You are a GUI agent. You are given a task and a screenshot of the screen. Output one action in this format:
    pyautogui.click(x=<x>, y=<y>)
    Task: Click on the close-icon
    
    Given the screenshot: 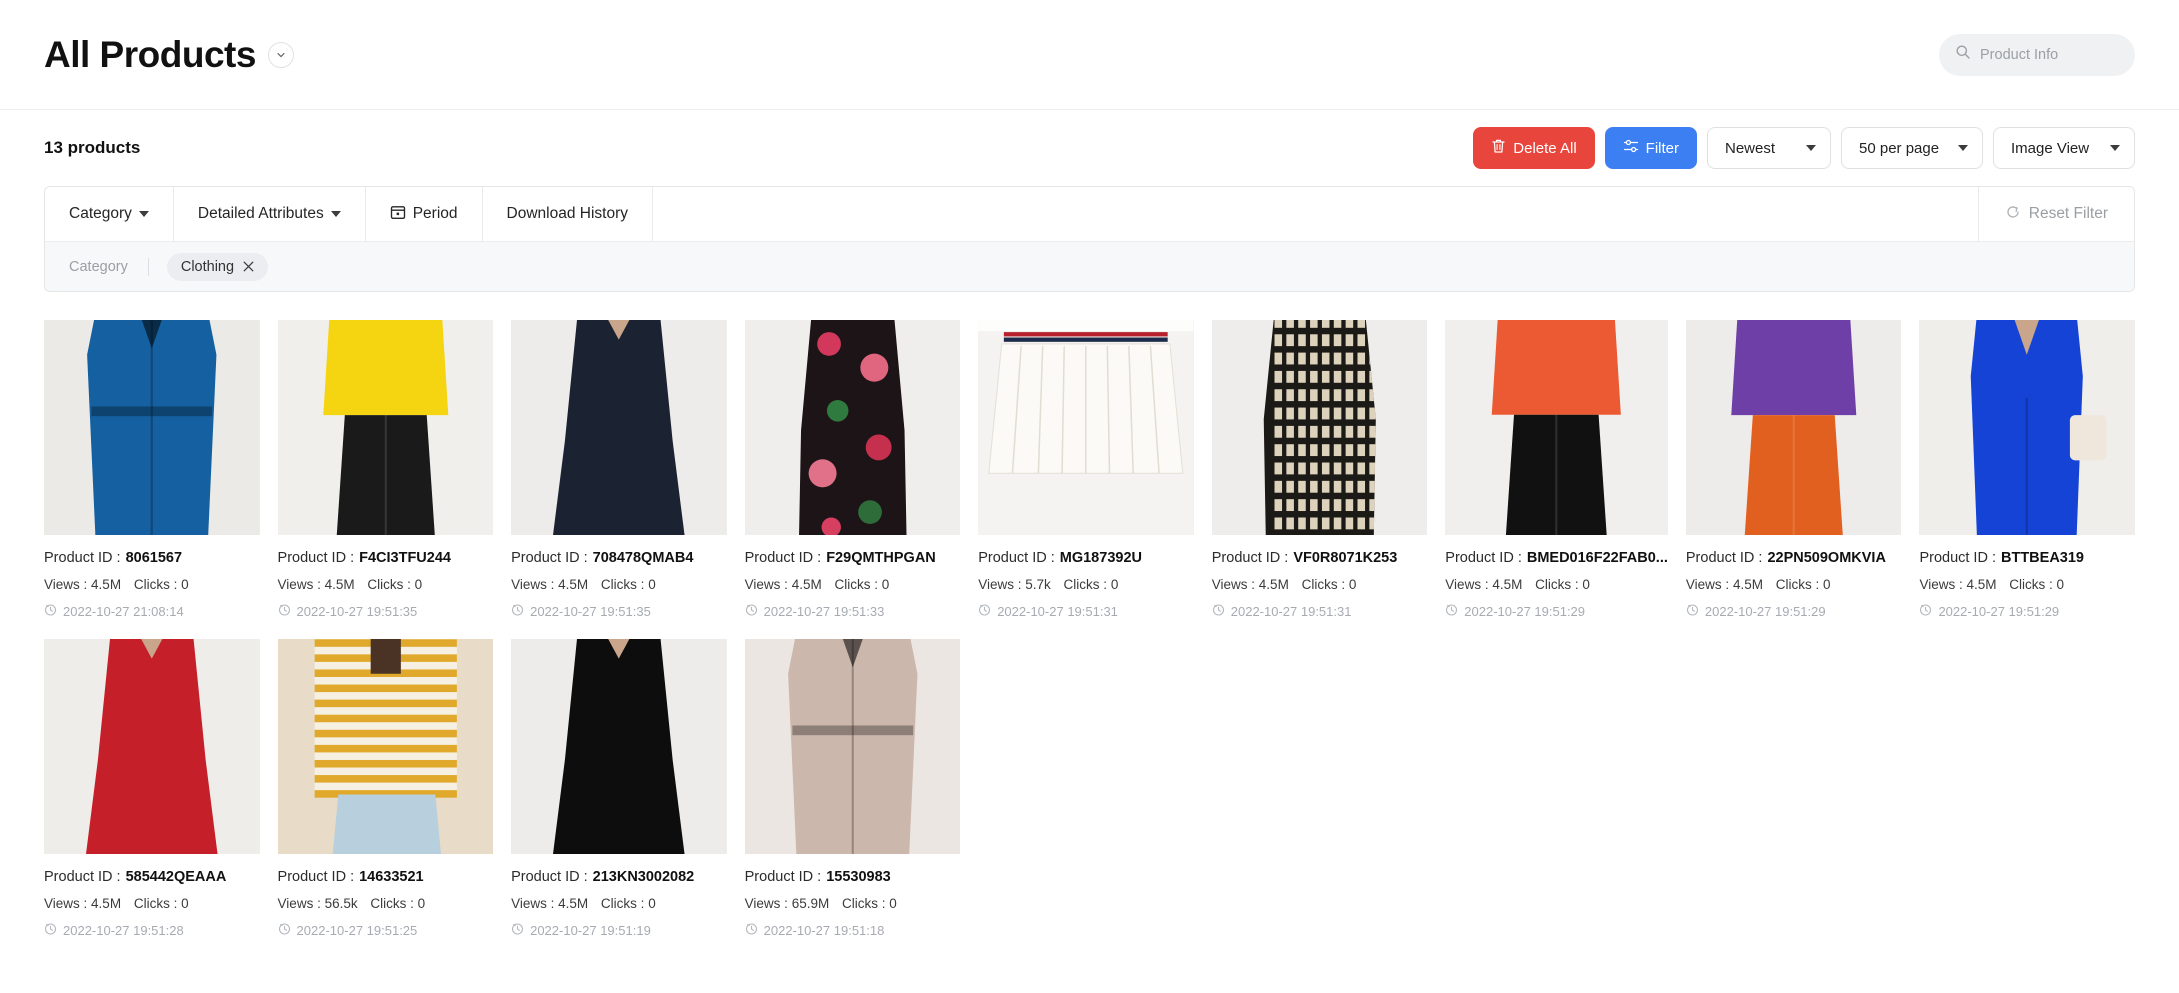 What is the action you would take?
    pyautogui.click(x=248, y=267)
    